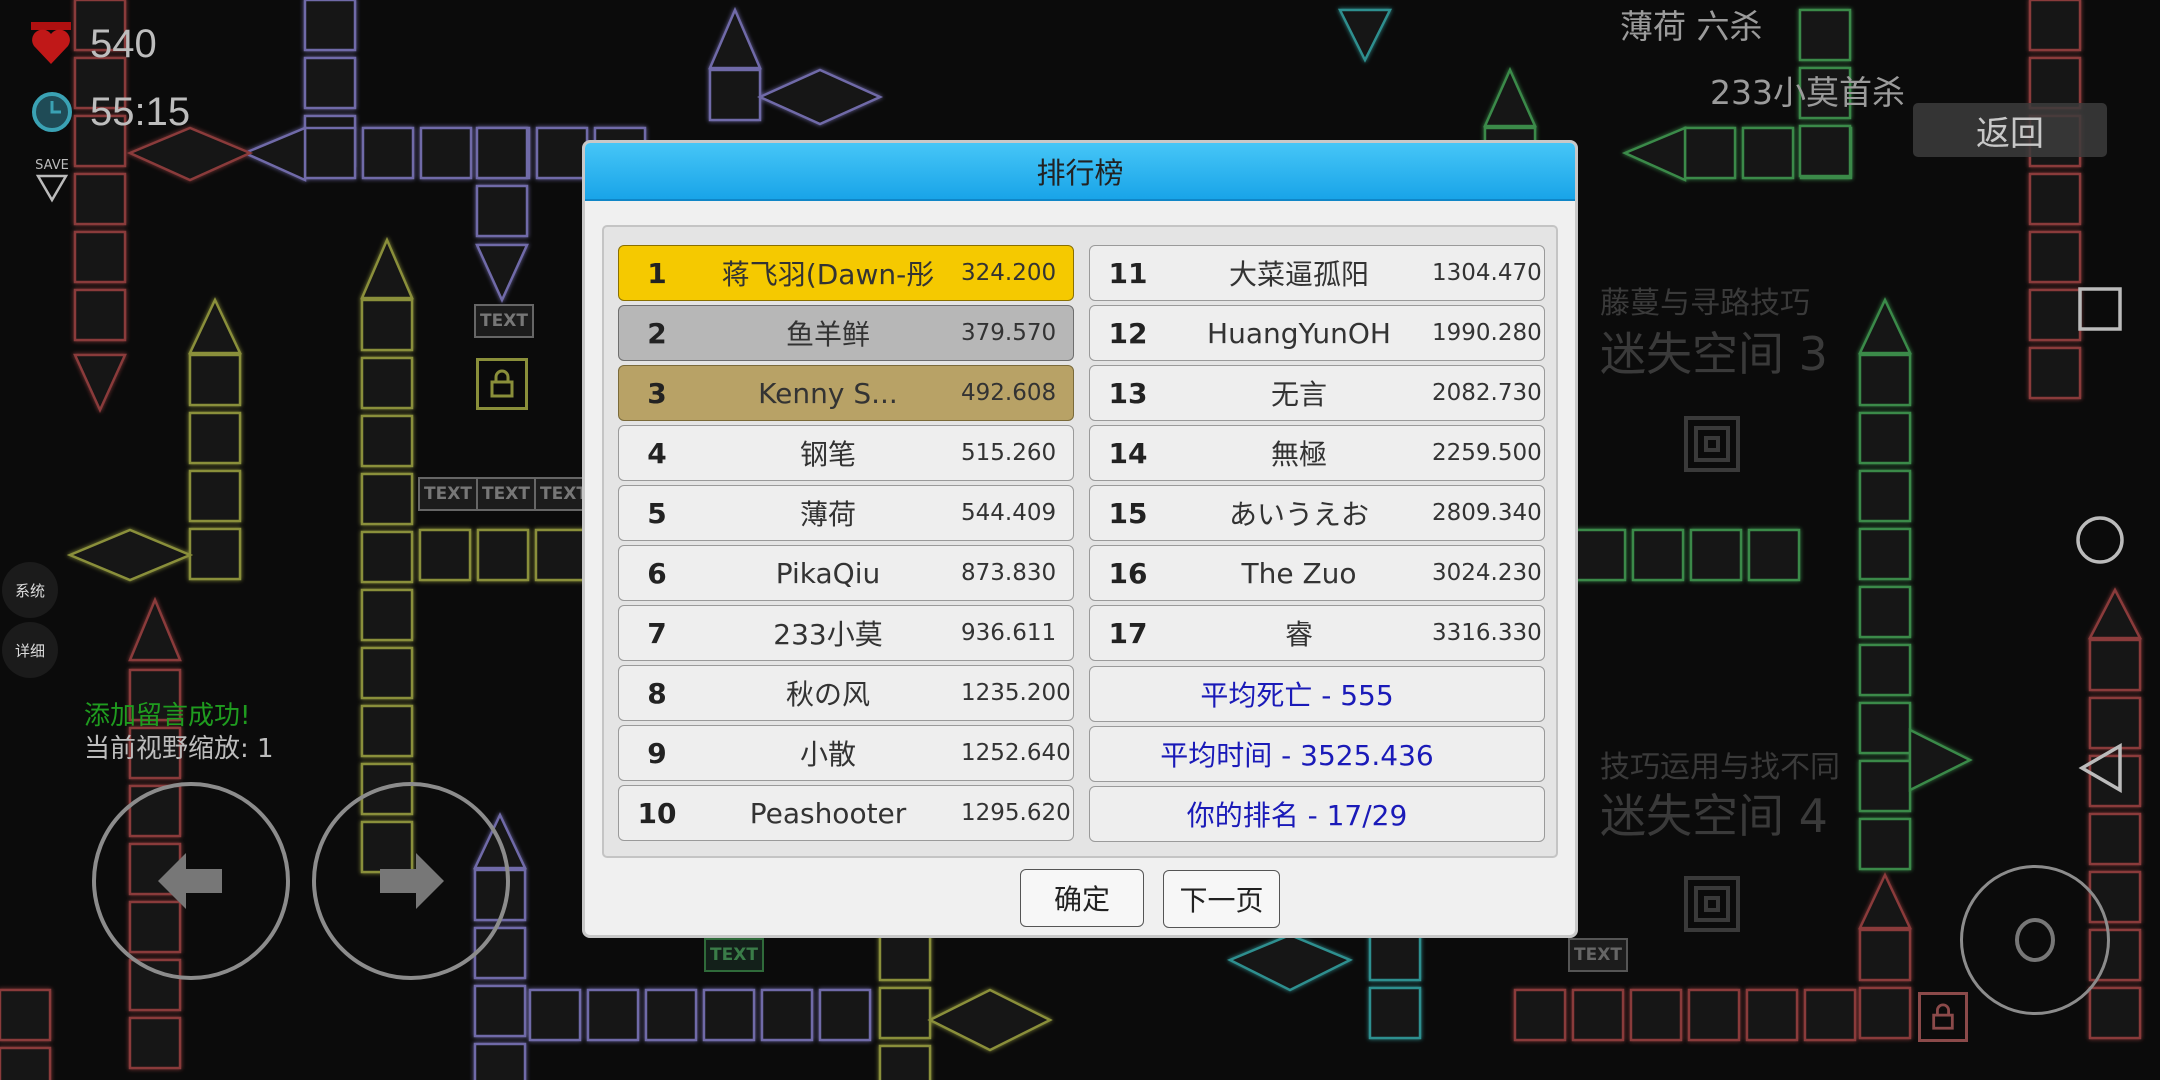 The height and width of the screenshot is (1080, 2160). I want to click on entry-time: 1252.640, so click(1016, 753).